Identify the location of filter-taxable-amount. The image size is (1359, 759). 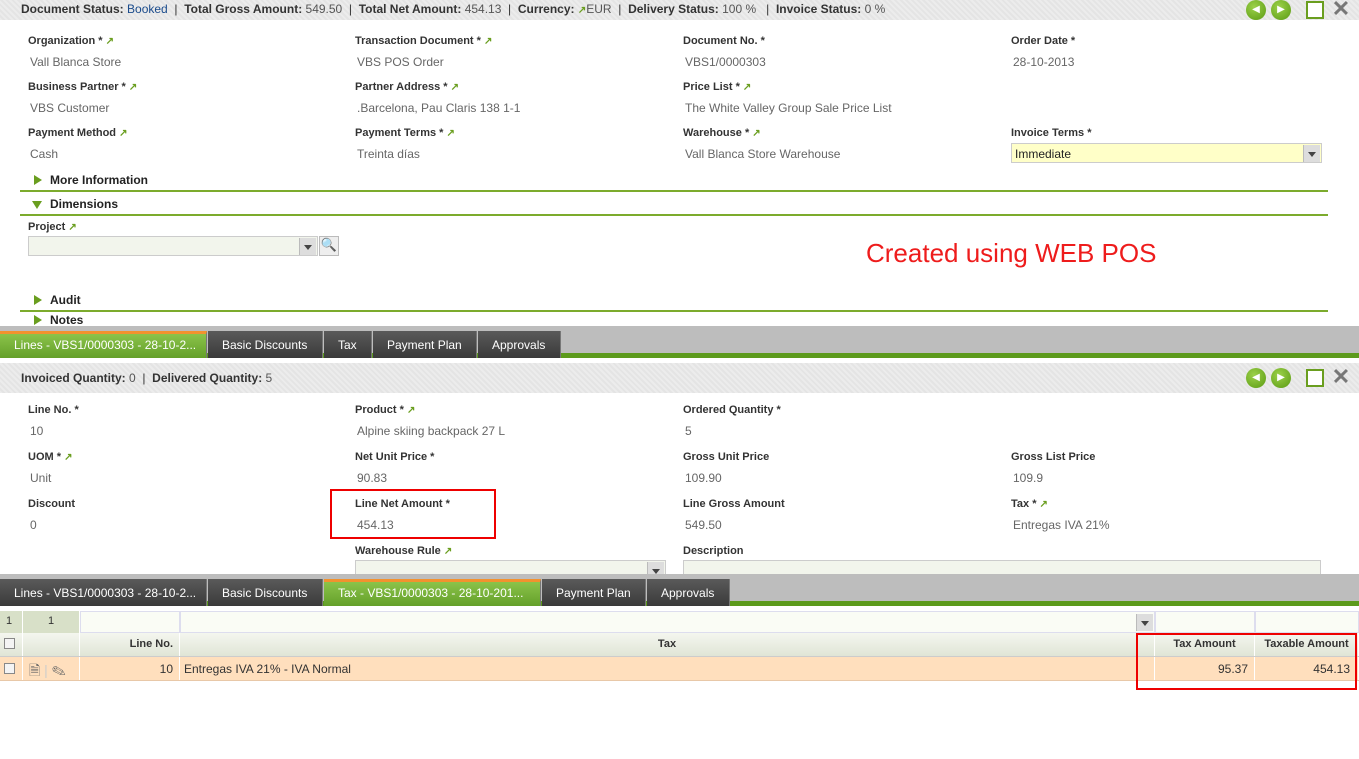
(1307, 622).